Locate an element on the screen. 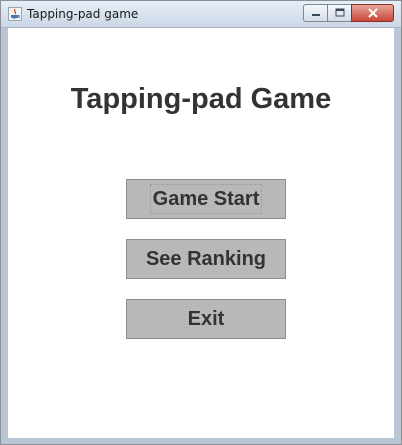  game-start-button: Game Start is located at coordinates (206, 199).